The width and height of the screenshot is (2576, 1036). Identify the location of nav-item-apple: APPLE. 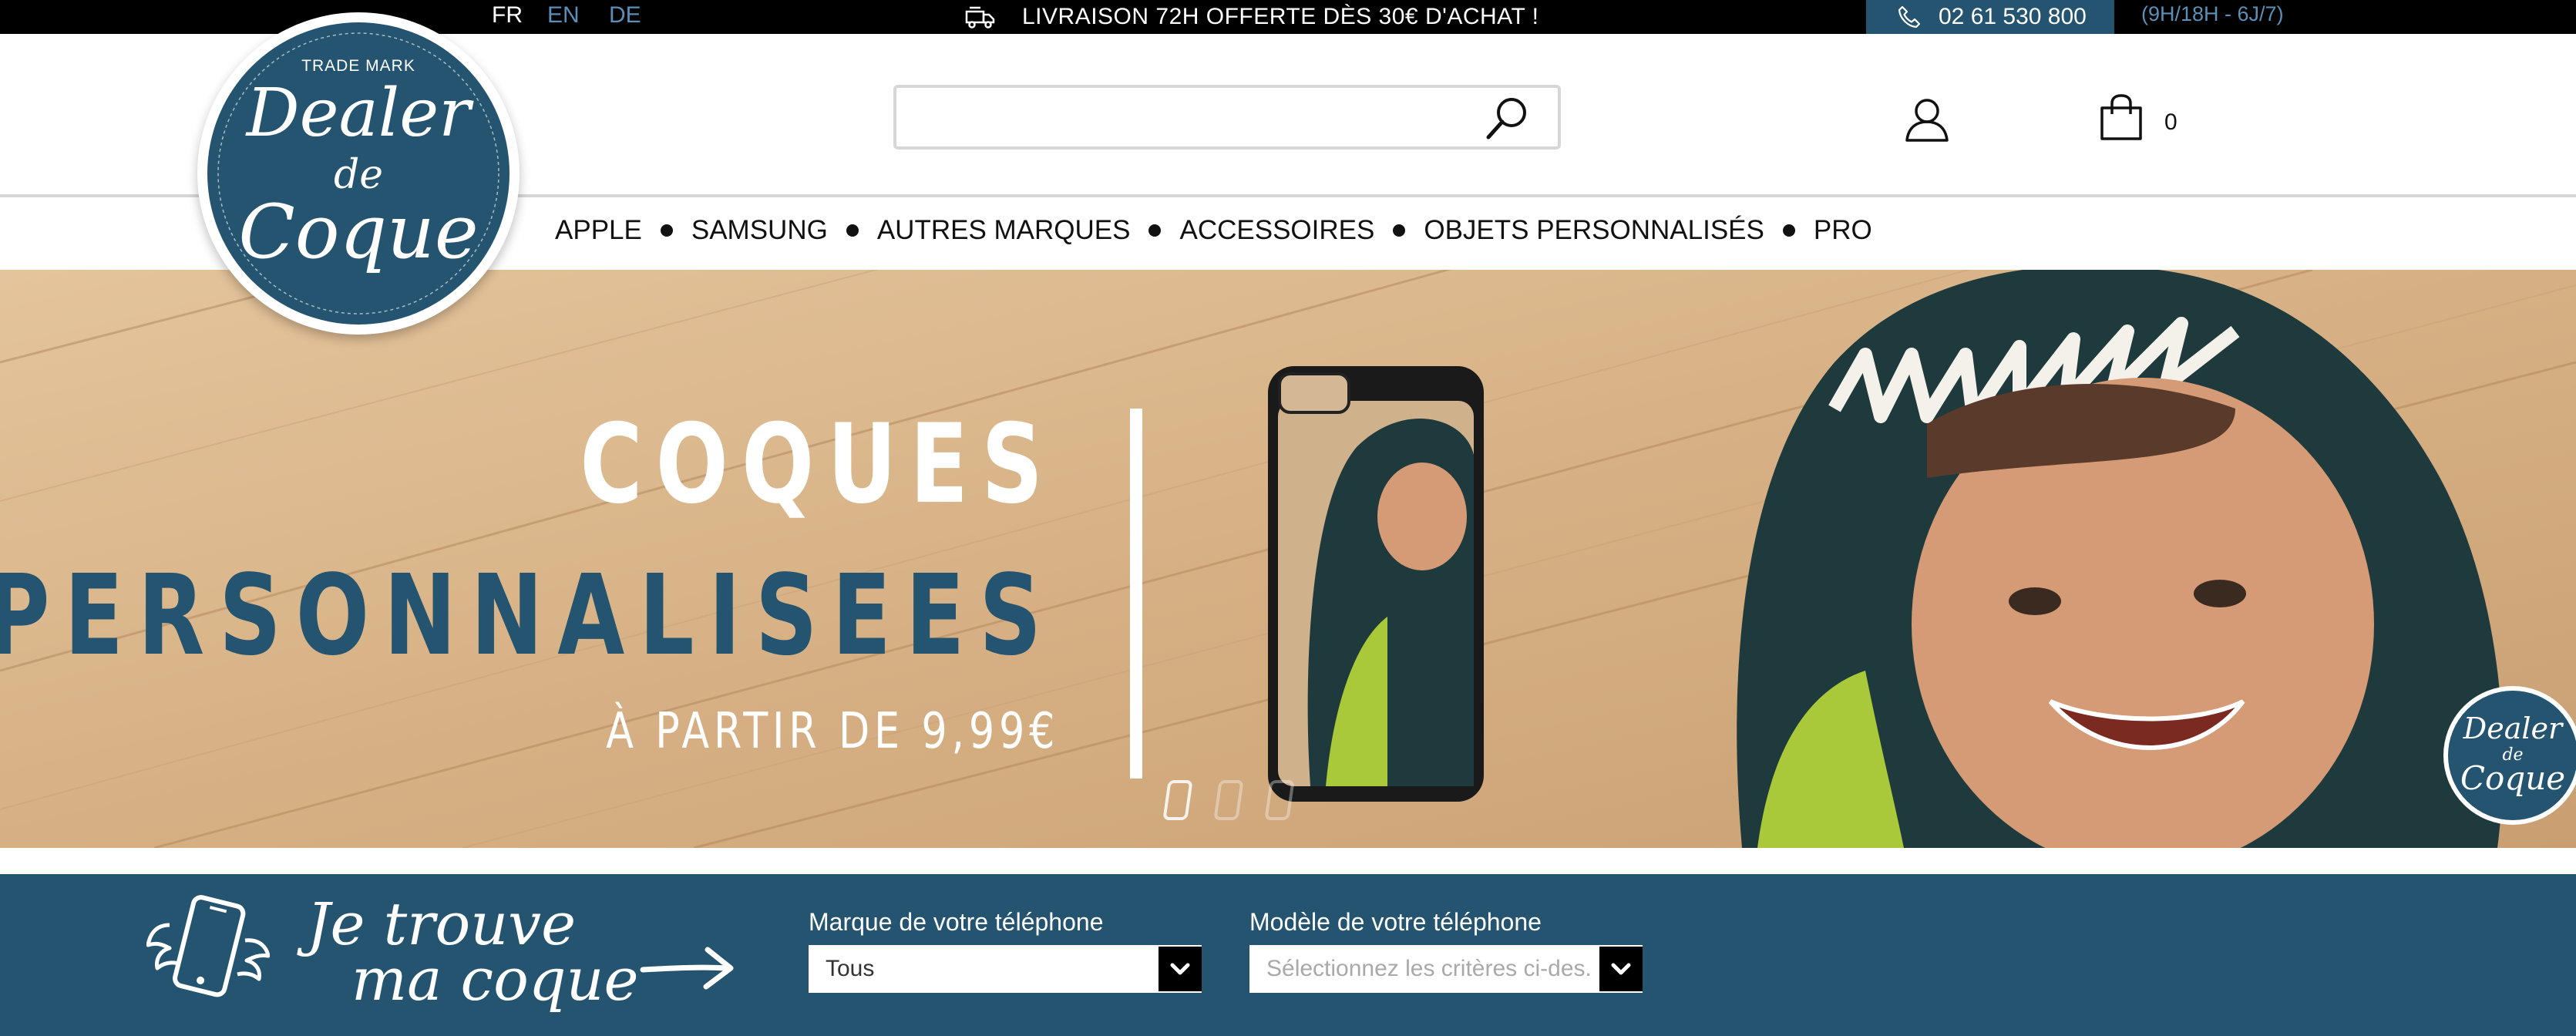
(598, 231).